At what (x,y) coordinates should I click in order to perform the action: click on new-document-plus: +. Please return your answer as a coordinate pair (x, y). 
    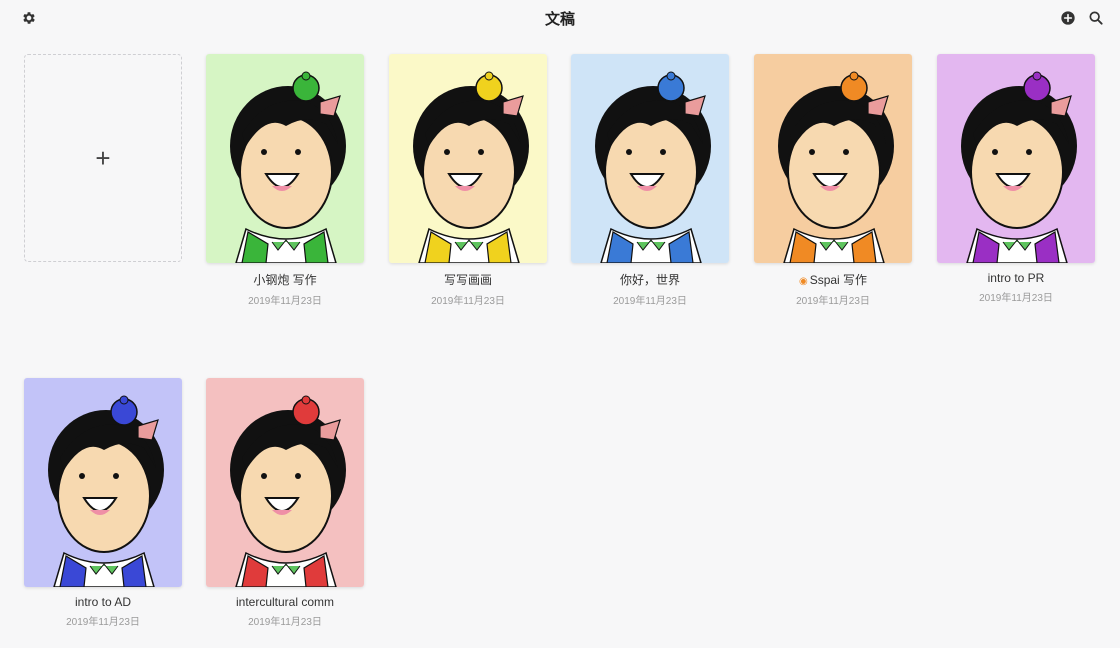
    Looking at the image, I should click on (103, 157).